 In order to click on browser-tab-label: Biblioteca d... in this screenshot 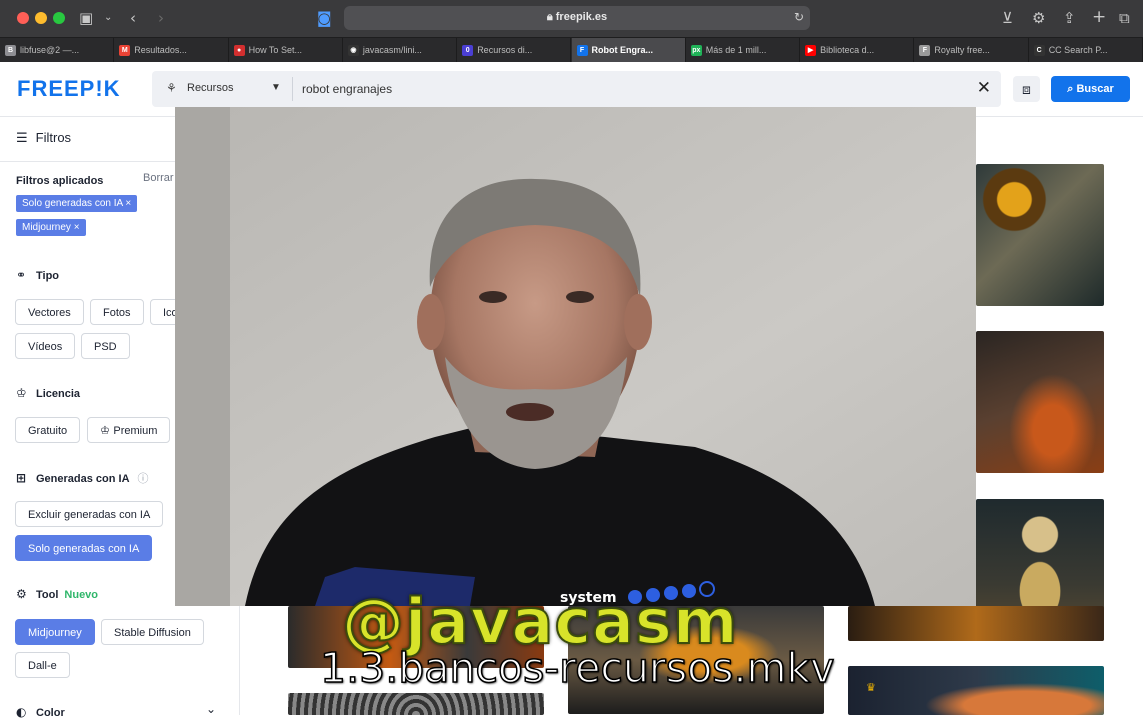, I will do `click(847, 50)`.